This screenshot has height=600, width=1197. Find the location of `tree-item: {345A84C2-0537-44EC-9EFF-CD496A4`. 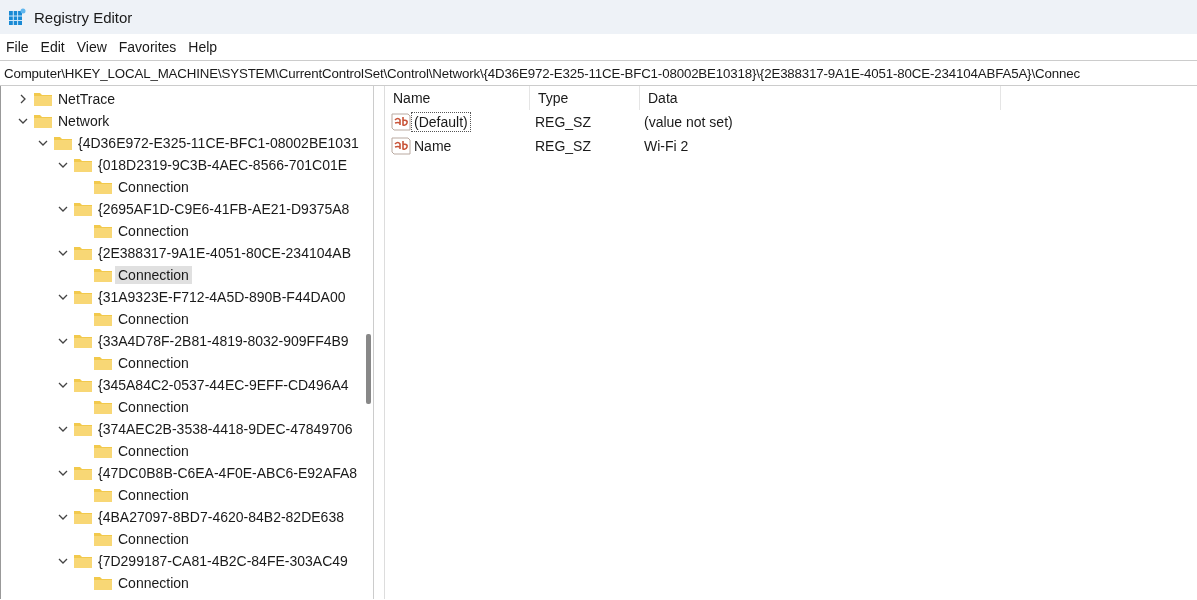

tree-item: {345A84C2-0537-44EC-9EFF-CD496A4 is located at coordinates (223, 385).